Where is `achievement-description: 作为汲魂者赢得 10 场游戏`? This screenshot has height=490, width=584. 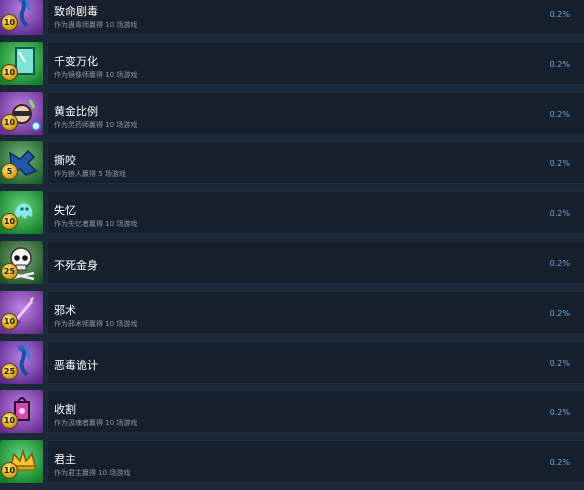
achievement-description: 作为汲魂者赢得 10 场游戏 is located at coordinates (96, 423).